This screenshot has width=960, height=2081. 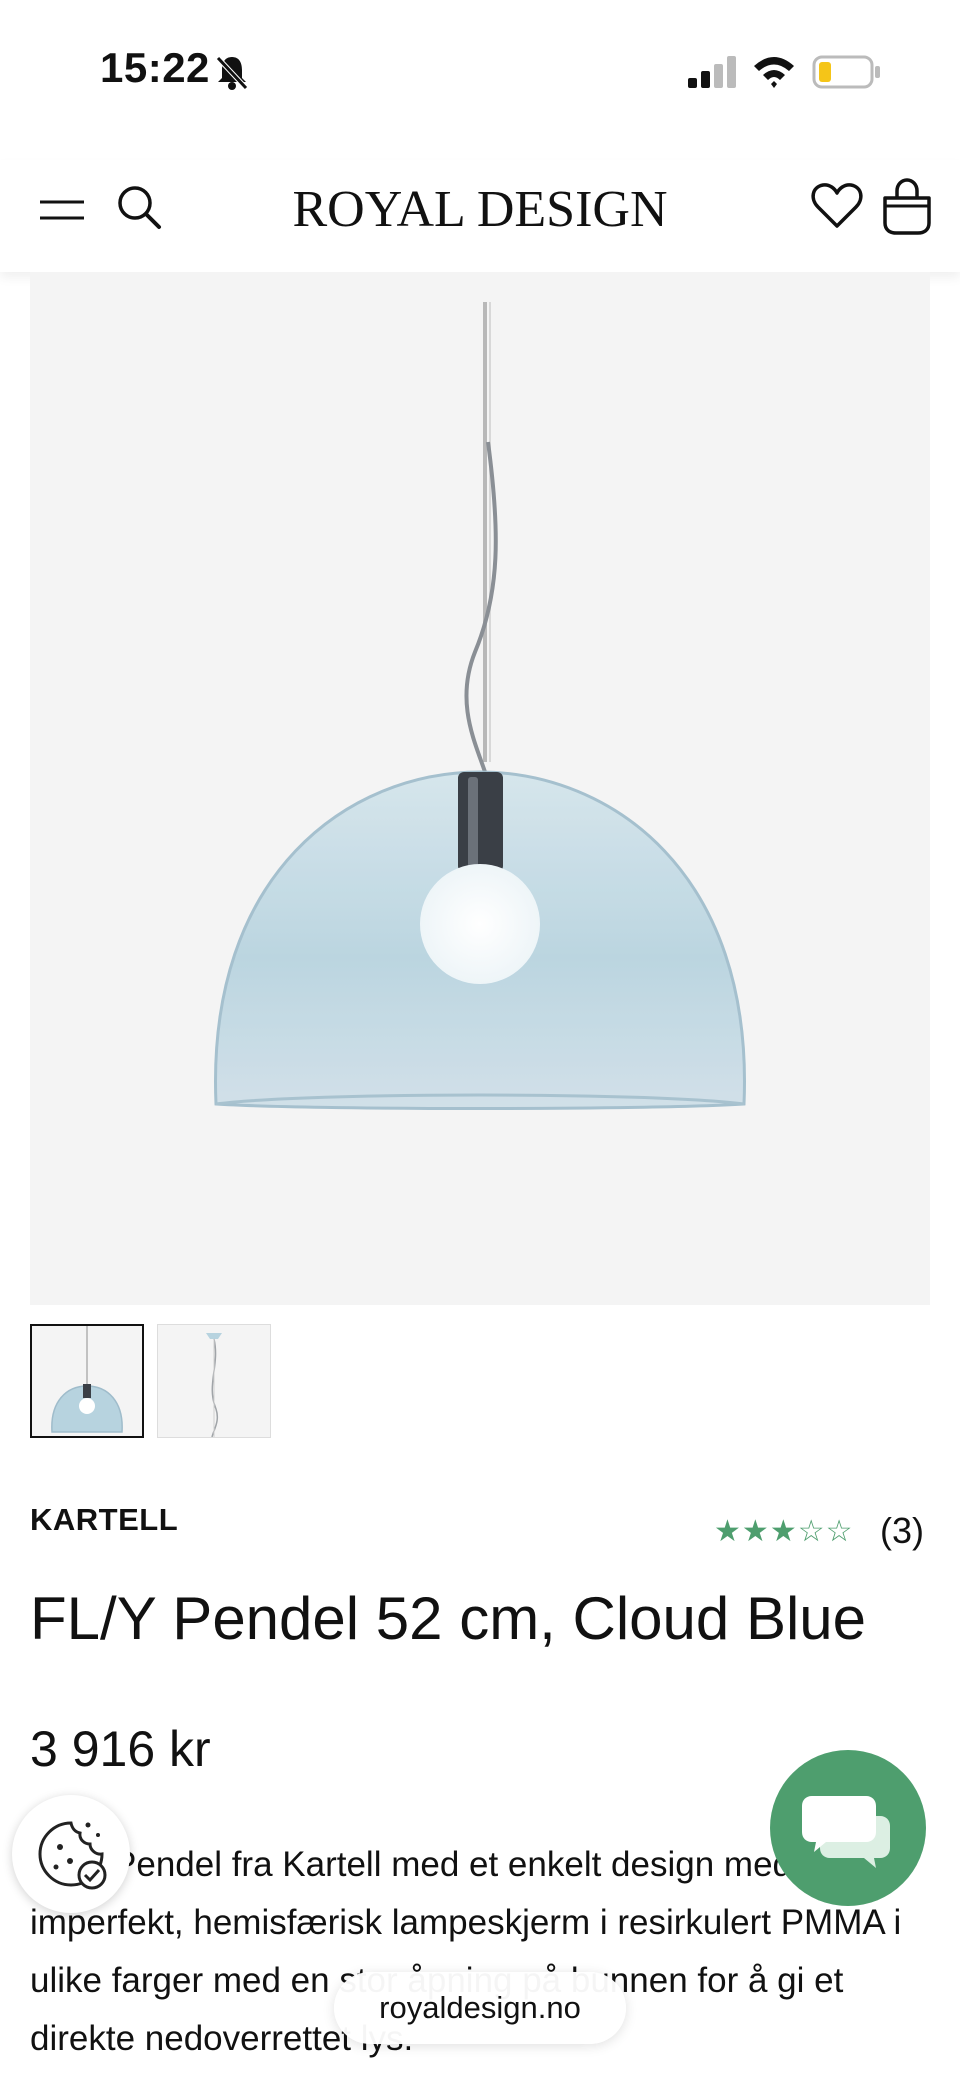 I want to click on menu-icon, so click(x=62, y=210).